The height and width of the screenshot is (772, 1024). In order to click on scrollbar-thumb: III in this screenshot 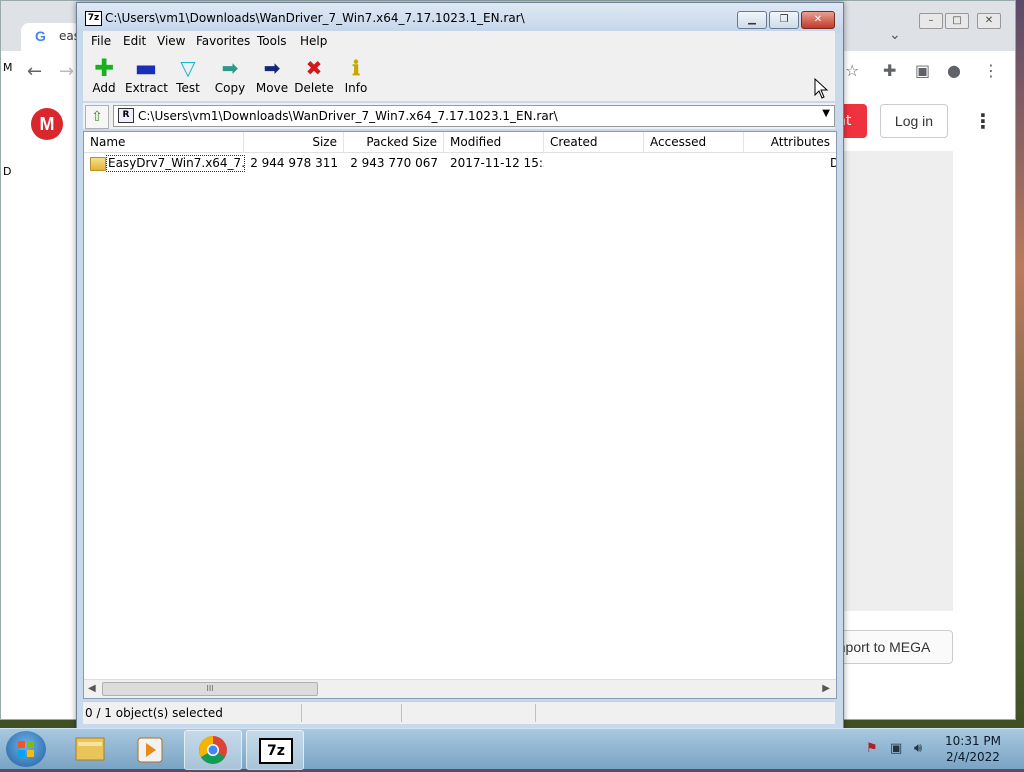, I will do `click(210, 689)`.